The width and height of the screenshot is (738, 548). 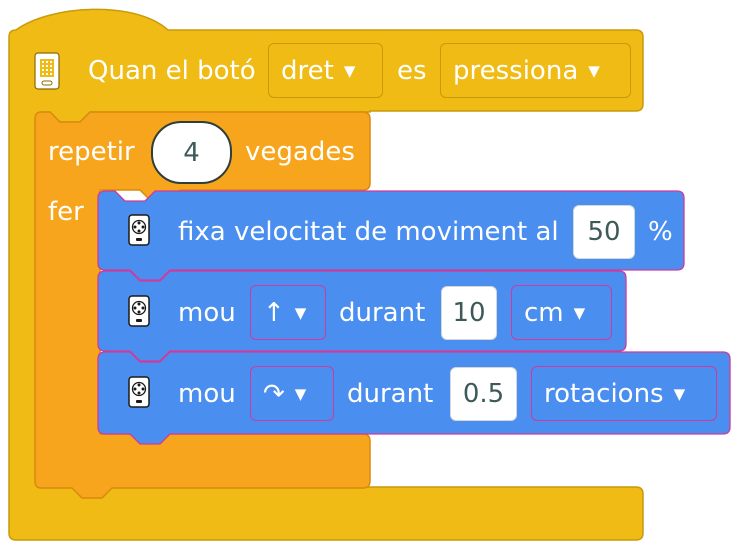 I want to click on set-speed-label: fixa velocitat de moviment al, so click(x=368, y=232).